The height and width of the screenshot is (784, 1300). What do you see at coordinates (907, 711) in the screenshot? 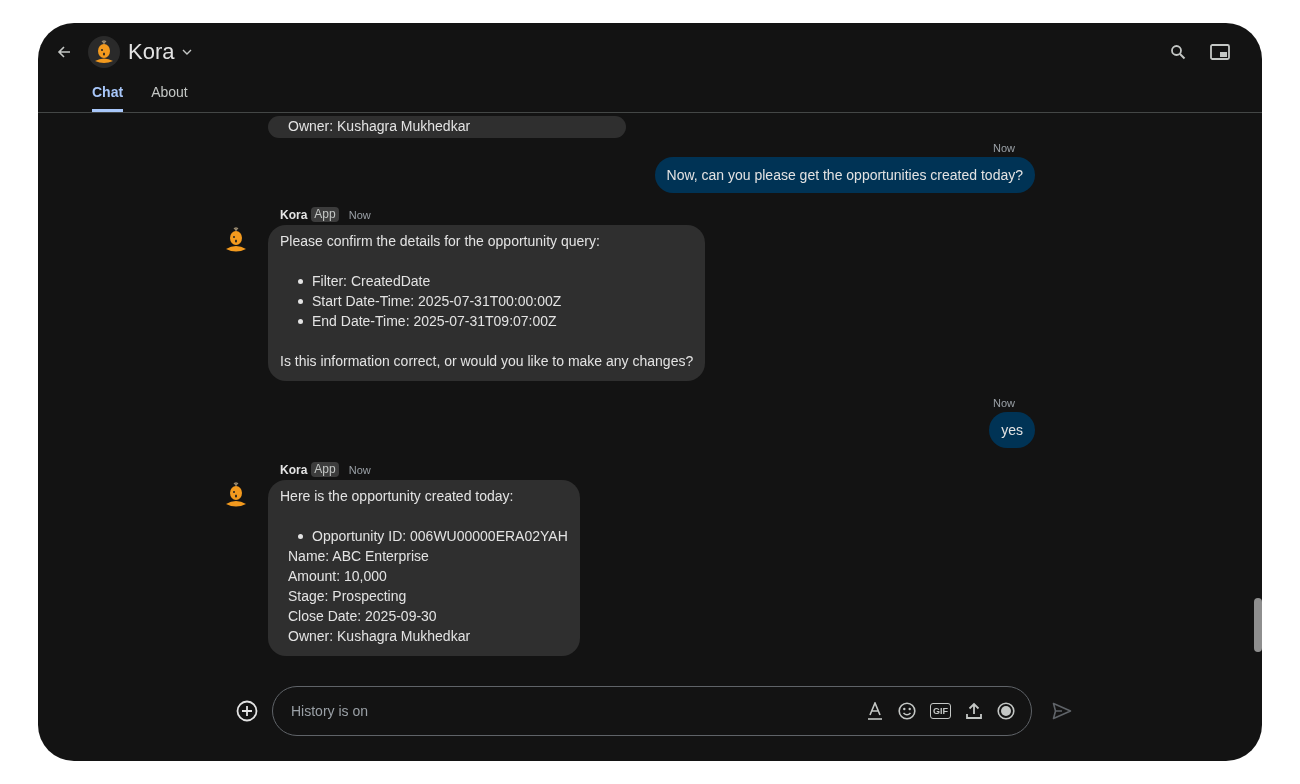
I see `emoji-icon` at bounding box center [907, 711].